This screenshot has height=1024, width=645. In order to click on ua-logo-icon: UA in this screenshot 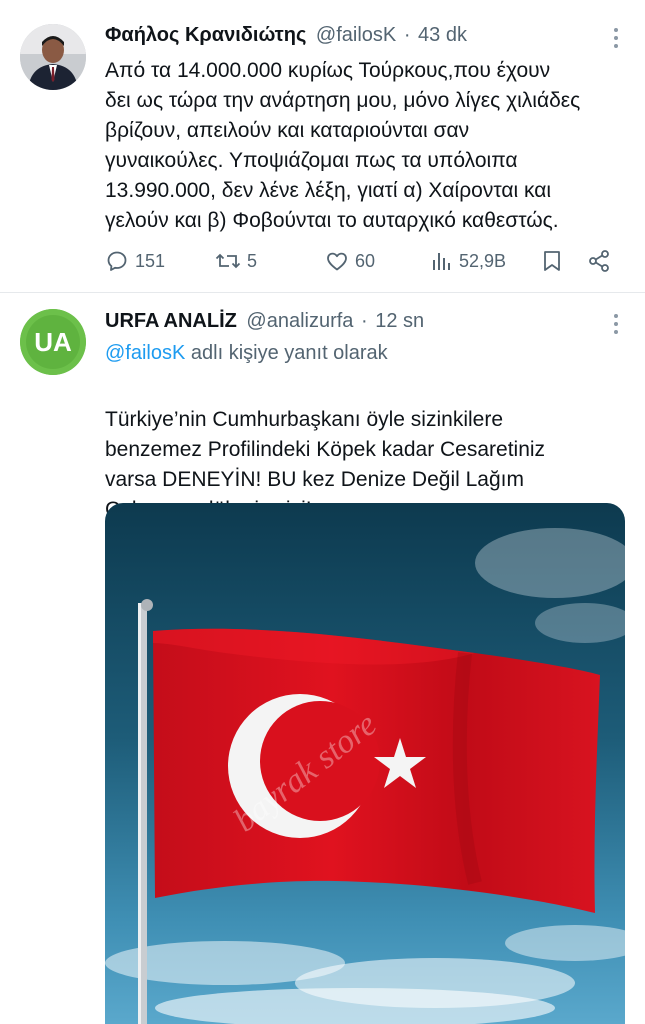, I will do `click(53, 342)`.